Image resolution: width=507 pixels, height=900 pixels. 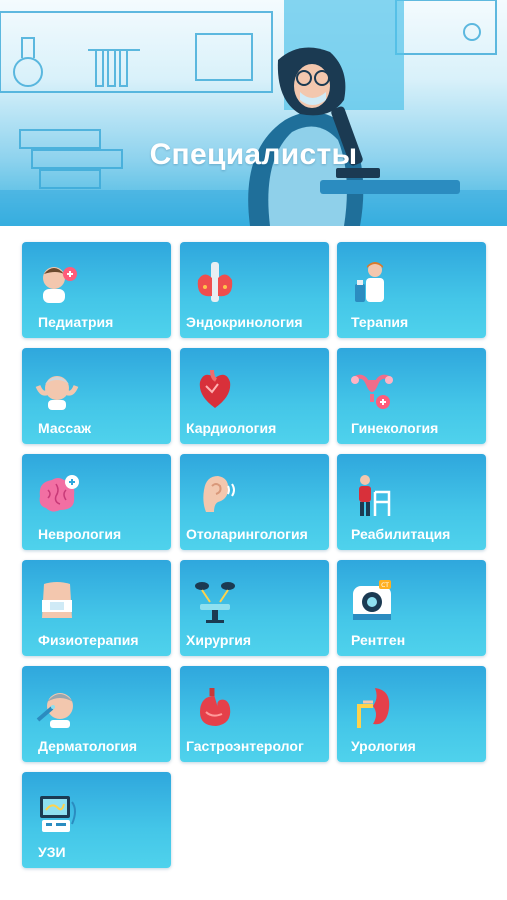 I want to click on specialty-label: Гастроэнтеролог, so click(x=245, y=746).